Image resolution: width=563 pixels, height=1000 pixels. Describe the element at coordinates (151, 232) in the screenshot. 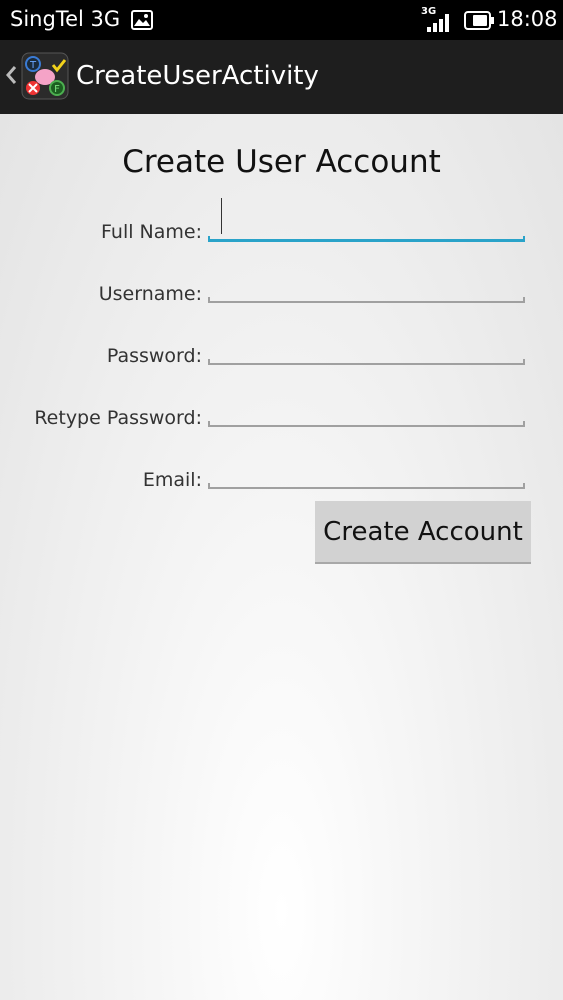

I see `full-name-label: Full Name:` at that location.